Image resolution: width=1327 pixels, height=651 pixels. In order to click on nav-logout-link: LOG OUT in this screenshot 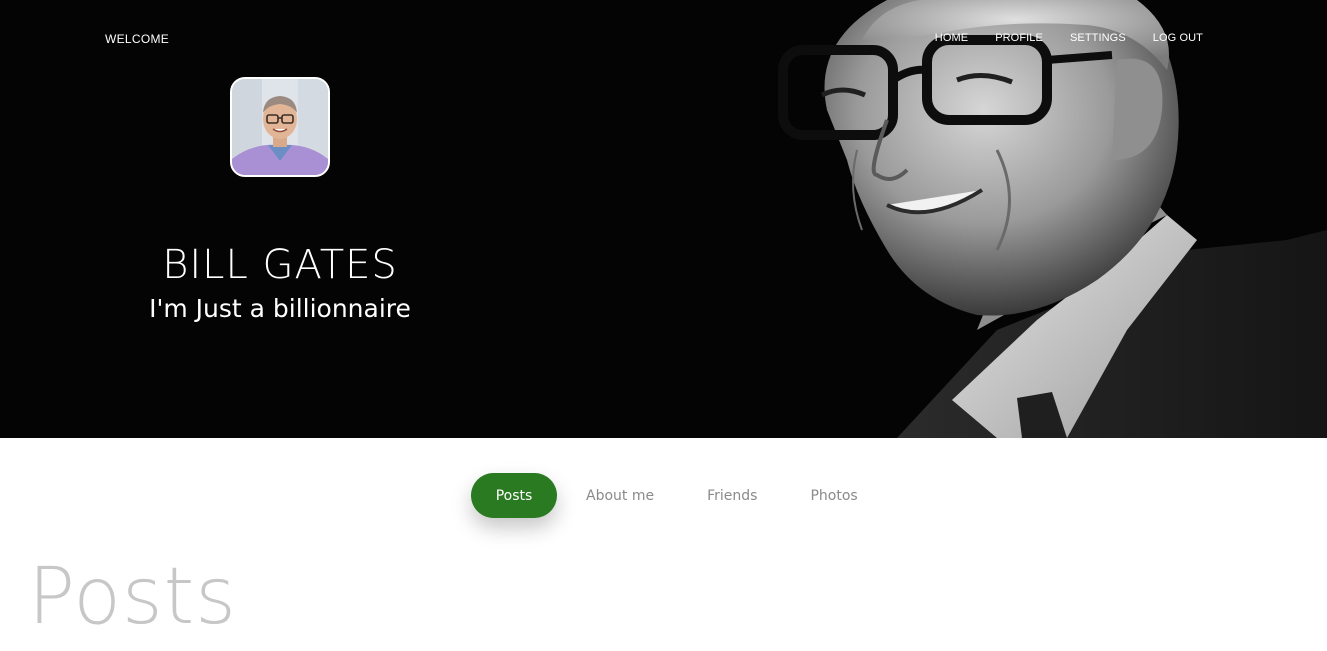, I will do `click(1178, 38)`.